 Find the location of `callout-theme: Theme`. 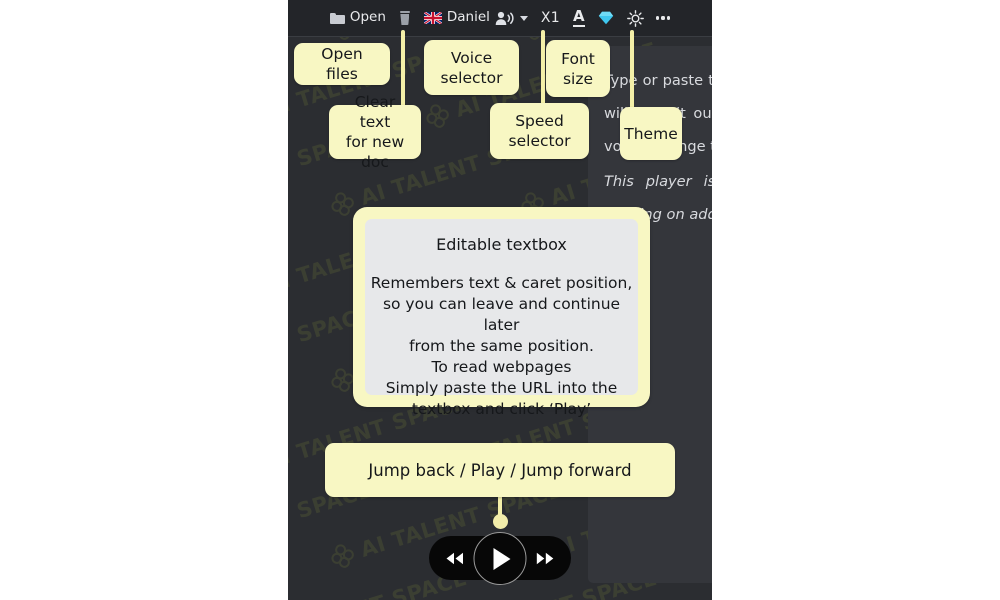

callout-theme: Theme is located at coordinates (651, 133).